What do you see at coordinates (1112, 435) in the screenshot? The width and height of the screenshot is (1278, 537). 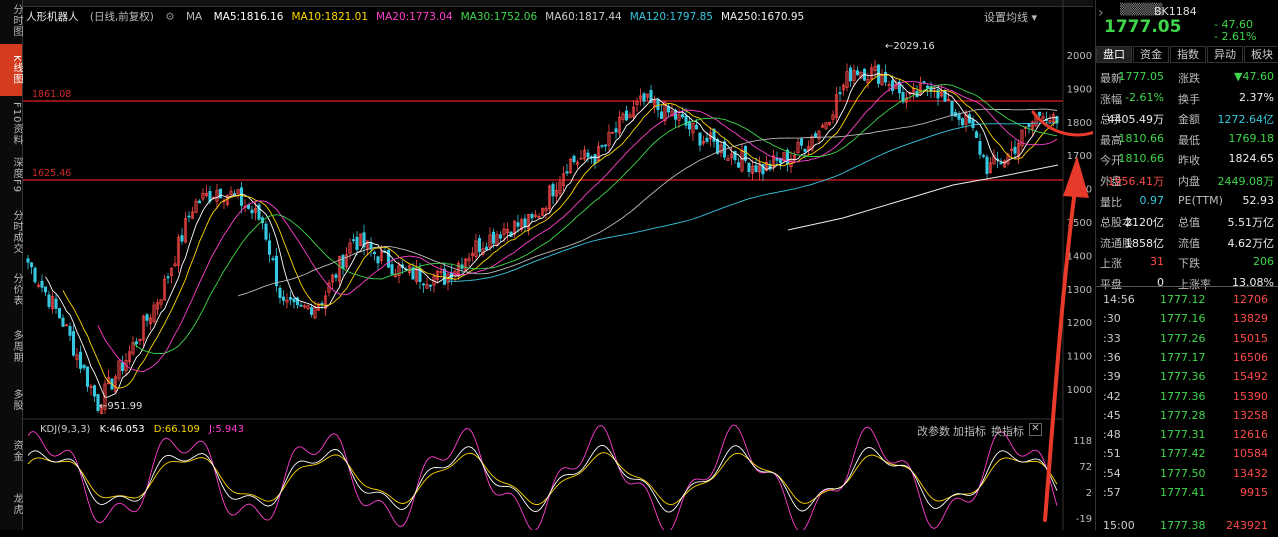 I see `tick-time: :48` at bounding box center [1112, 435].